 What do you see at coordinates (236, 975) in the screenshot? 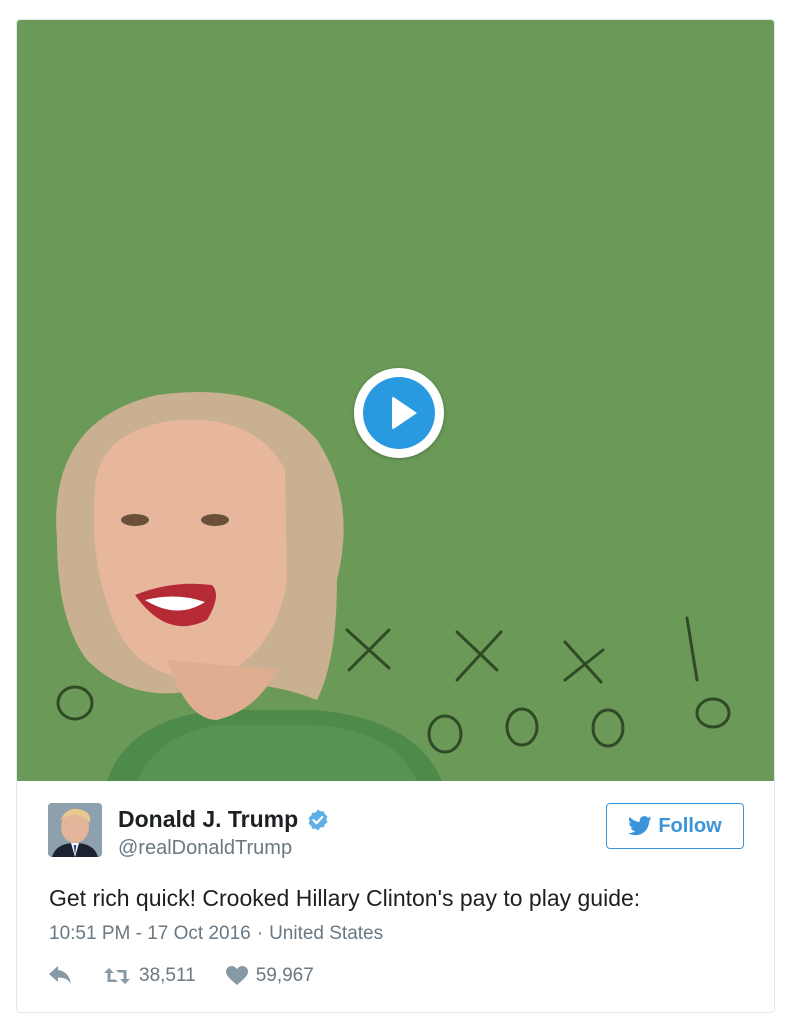
I see `heart-icon` at bounding box center [236, 975].